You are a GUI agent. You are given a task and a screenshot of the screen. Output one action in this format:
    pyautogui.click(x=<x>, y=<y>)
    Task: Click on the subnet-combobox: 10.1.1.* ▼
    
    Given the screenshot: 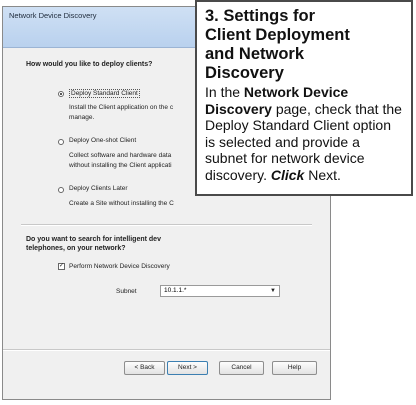 What is the action you would take?
    pyautogui.click(x=220, y=291)
    